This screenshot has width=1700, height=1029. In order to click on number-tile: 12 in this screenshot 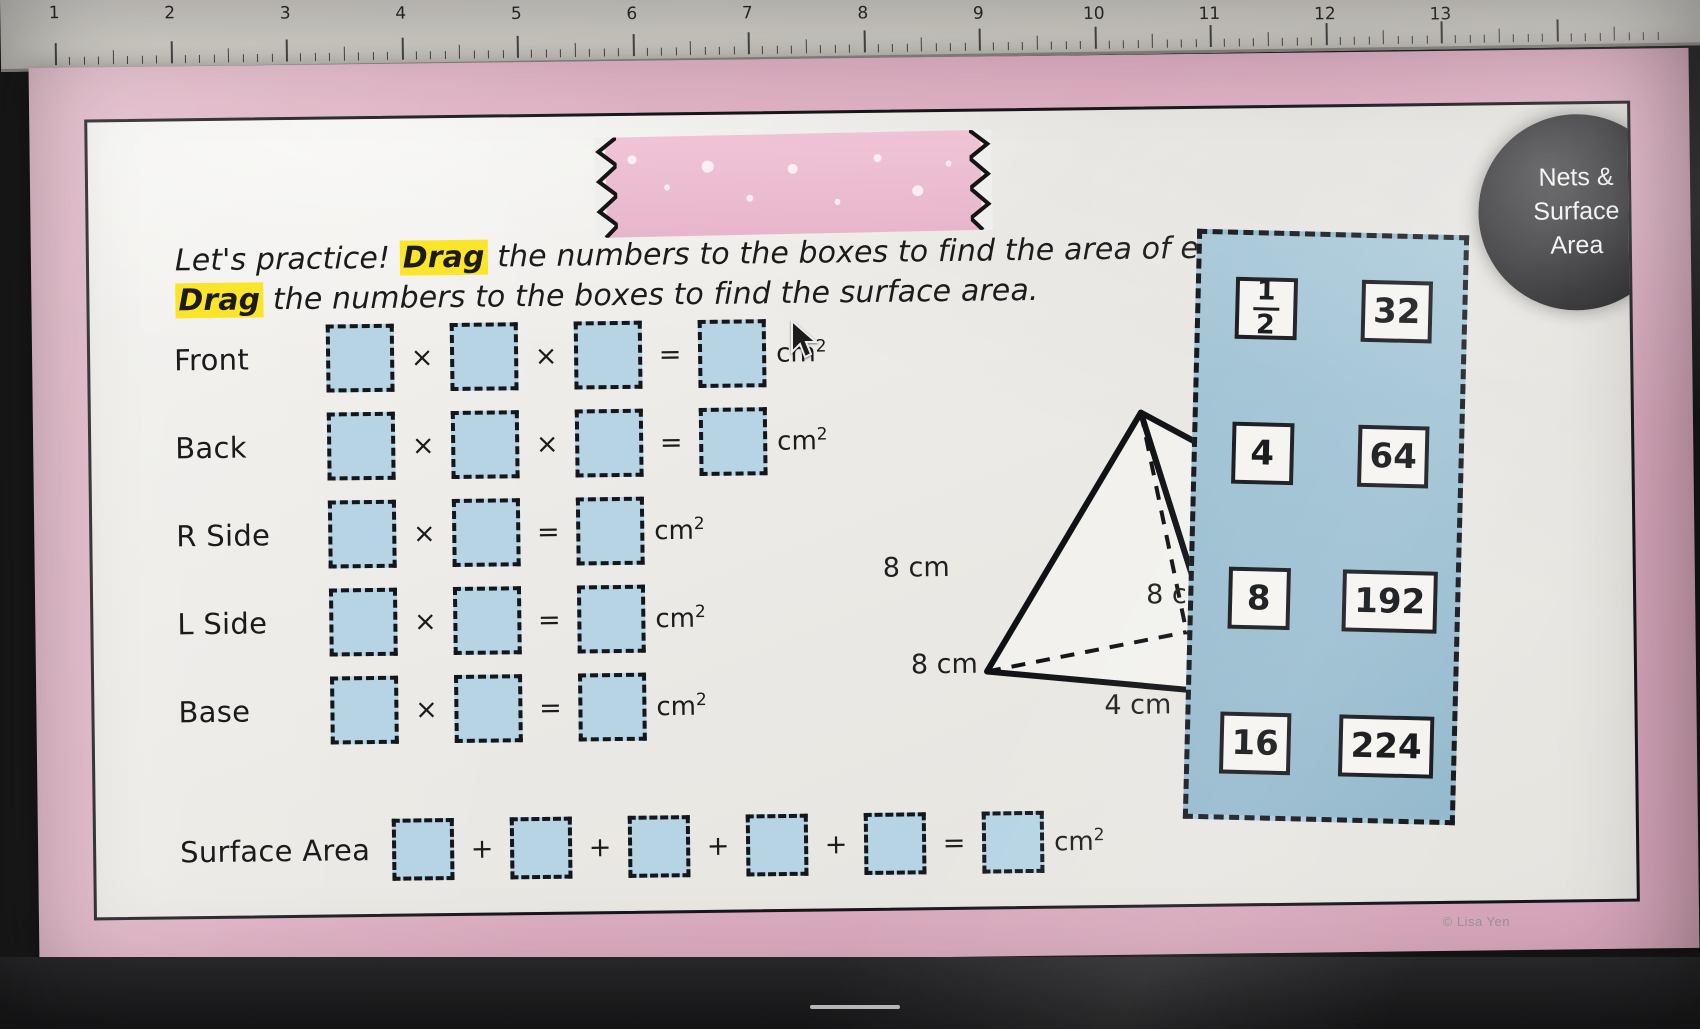, I will do `click(1266, 308)`.